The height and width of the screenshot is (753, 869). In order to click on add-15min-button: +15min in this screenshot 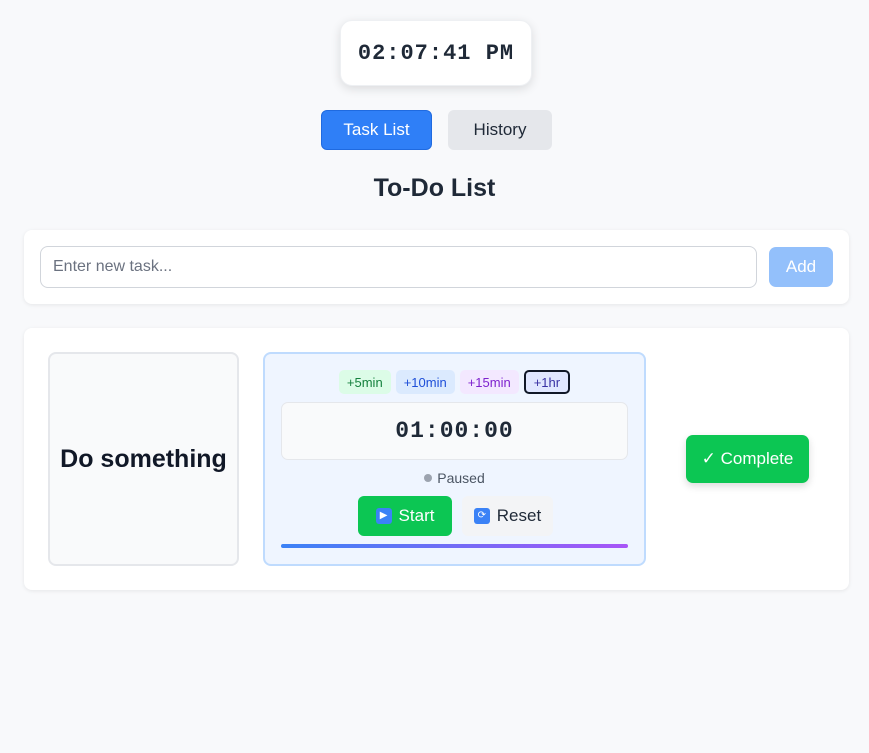, I will do `click(489, 382)`.